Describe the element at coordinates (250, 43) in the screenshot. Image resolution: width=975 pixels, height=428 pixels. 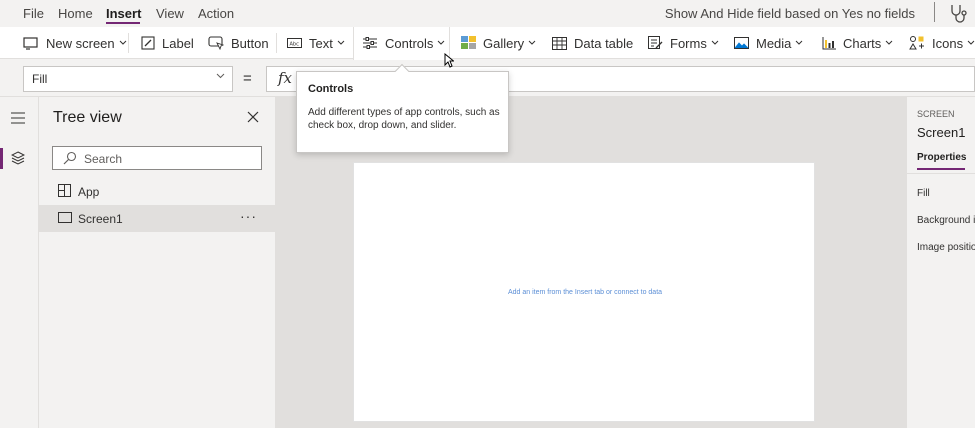
I see `button-label: Button` at that location.